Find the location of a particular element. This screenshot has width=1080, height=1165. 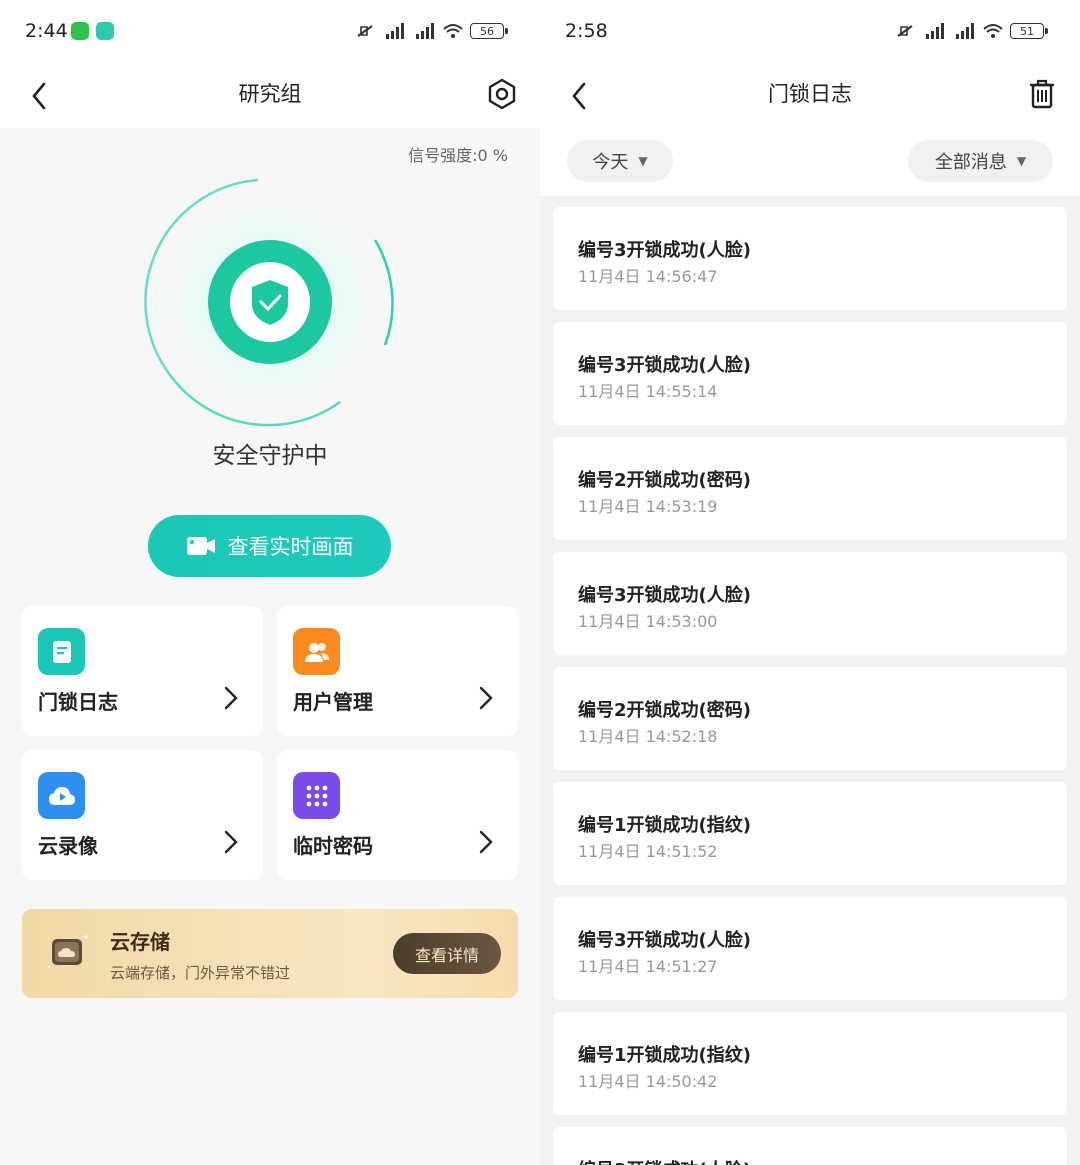

log-time: 11月4日 14:51:27 is located at coordinates (648, 966).